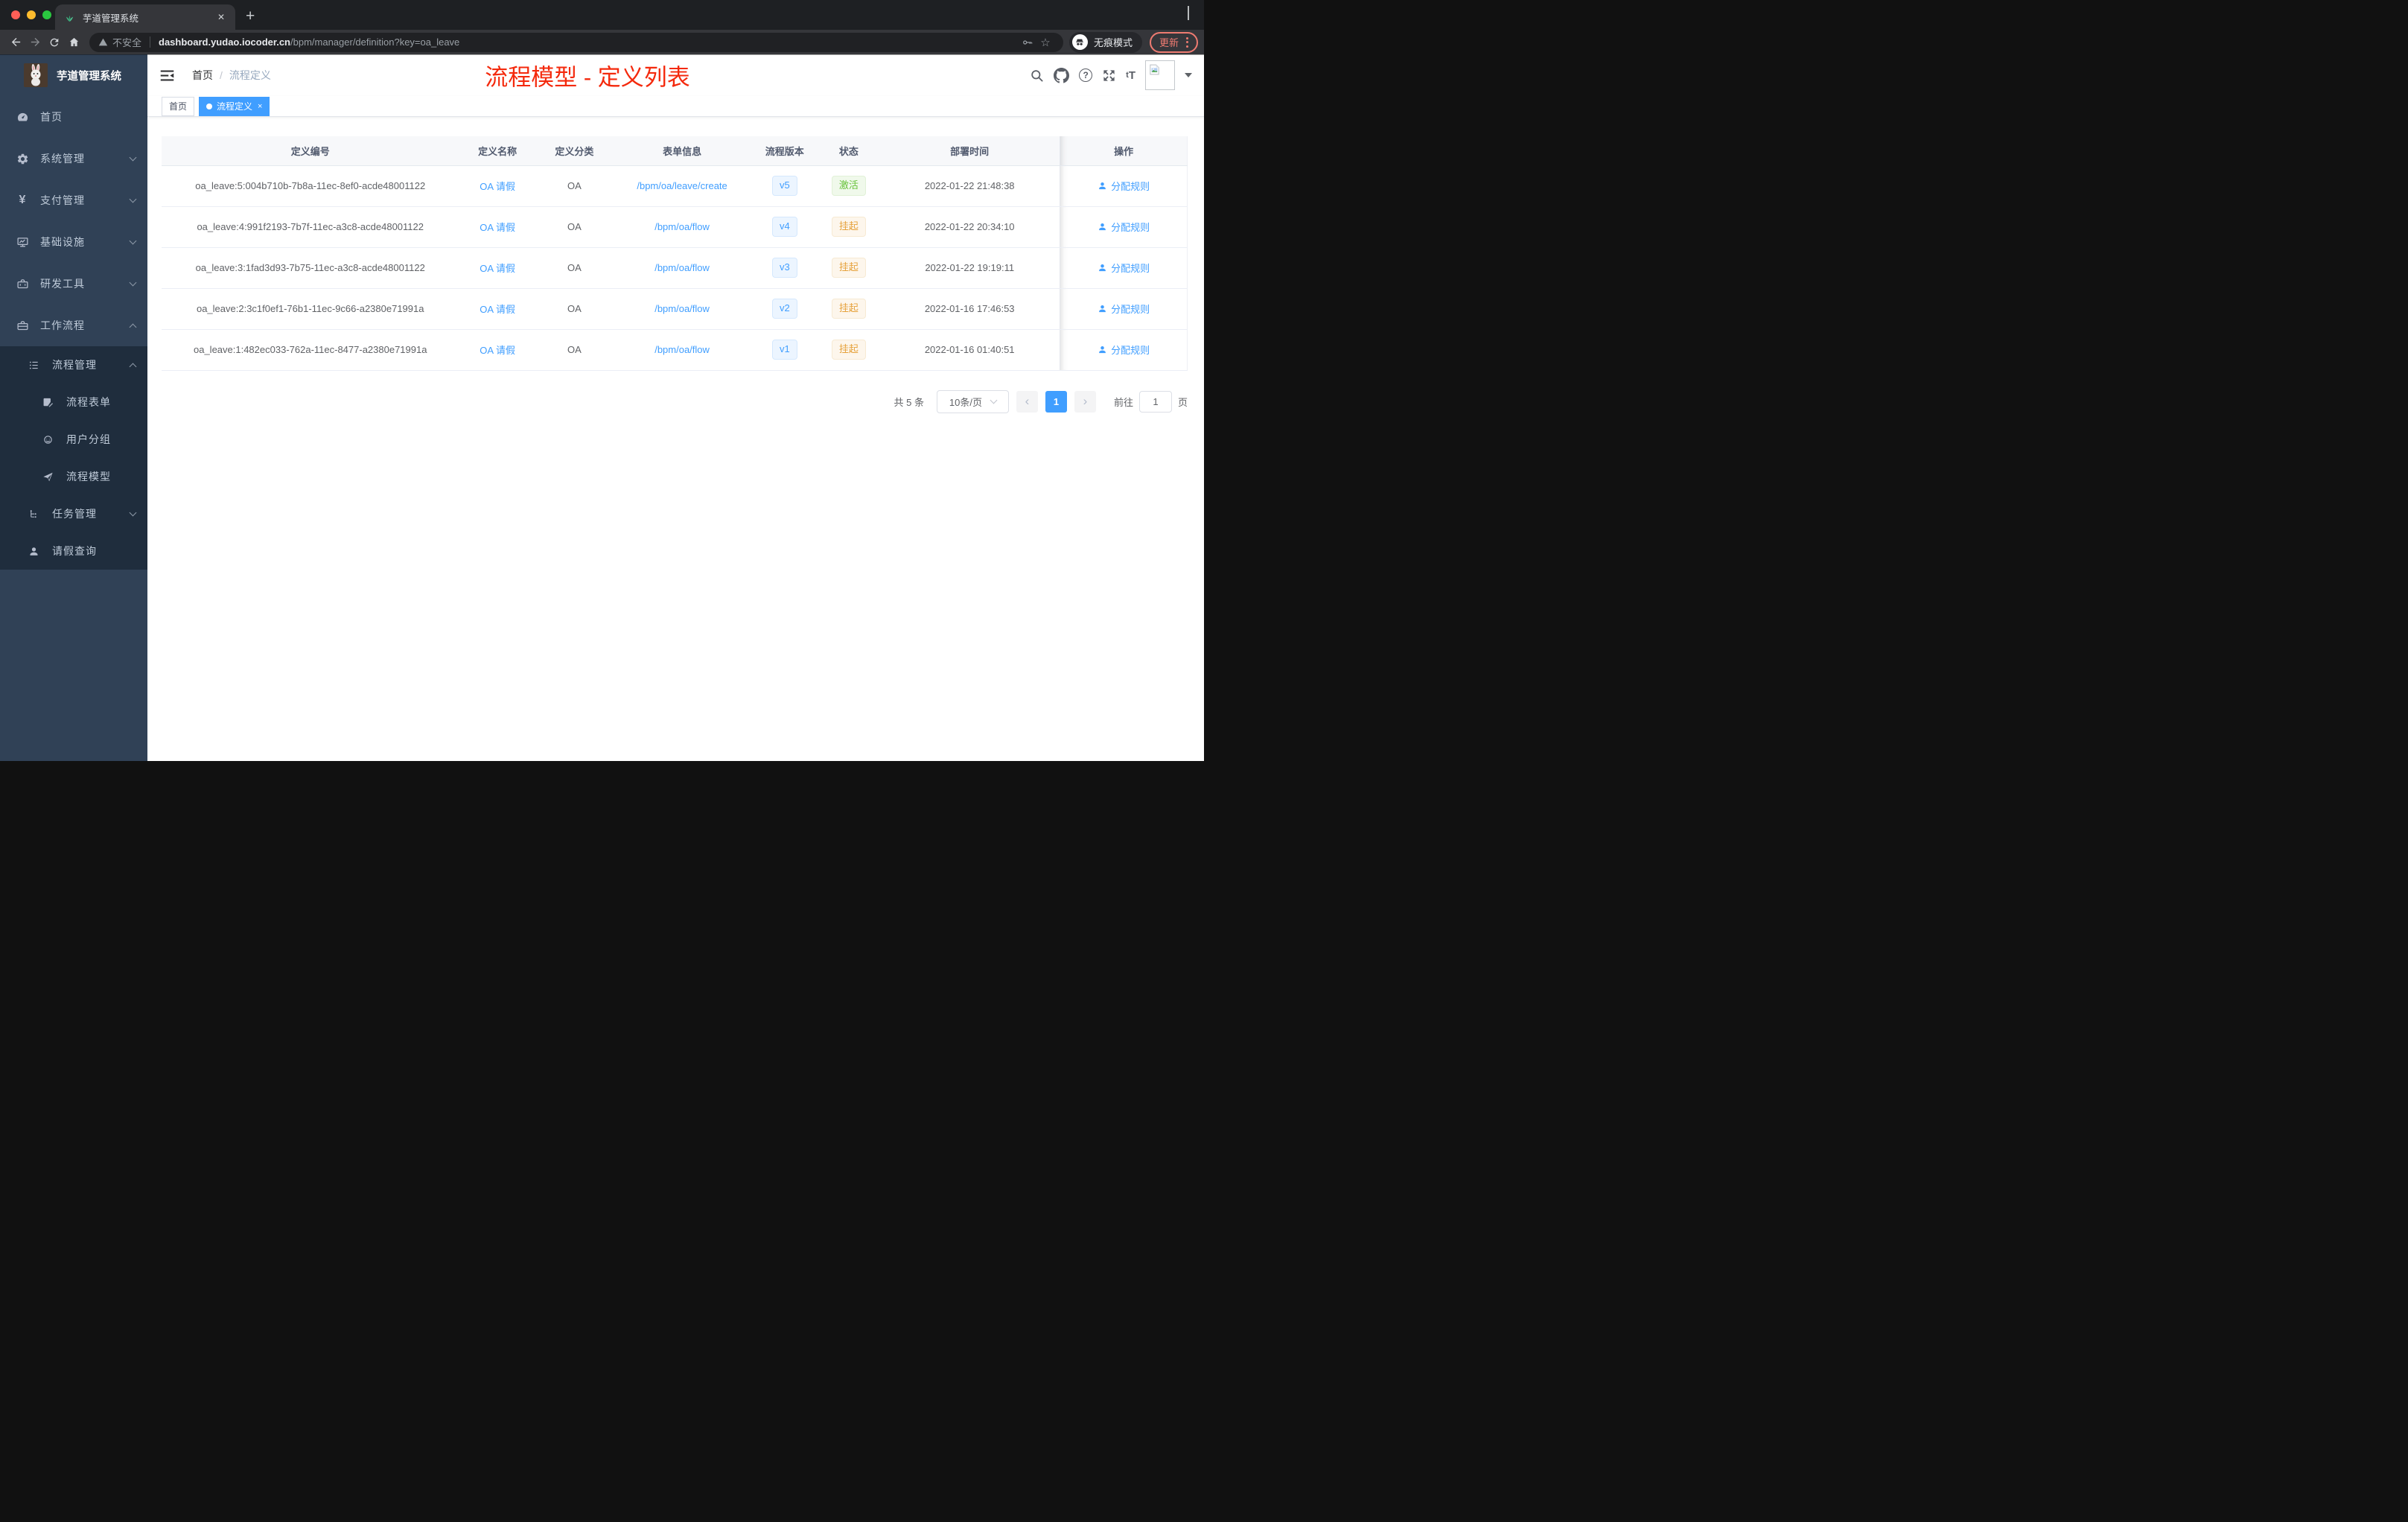 The height and width of the screenshot is (1522, 2408). I want to click on select-caret-icon, so click(994, 400).